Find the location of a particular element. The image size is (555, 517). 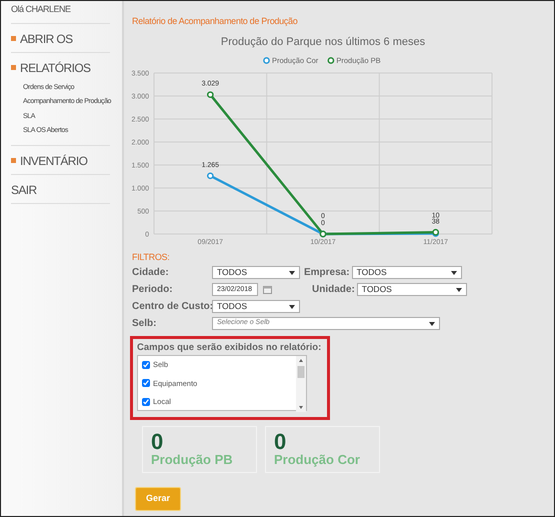

report-title: Relatório de Acompanhamento de Produção is located at coordinates (215, 21).